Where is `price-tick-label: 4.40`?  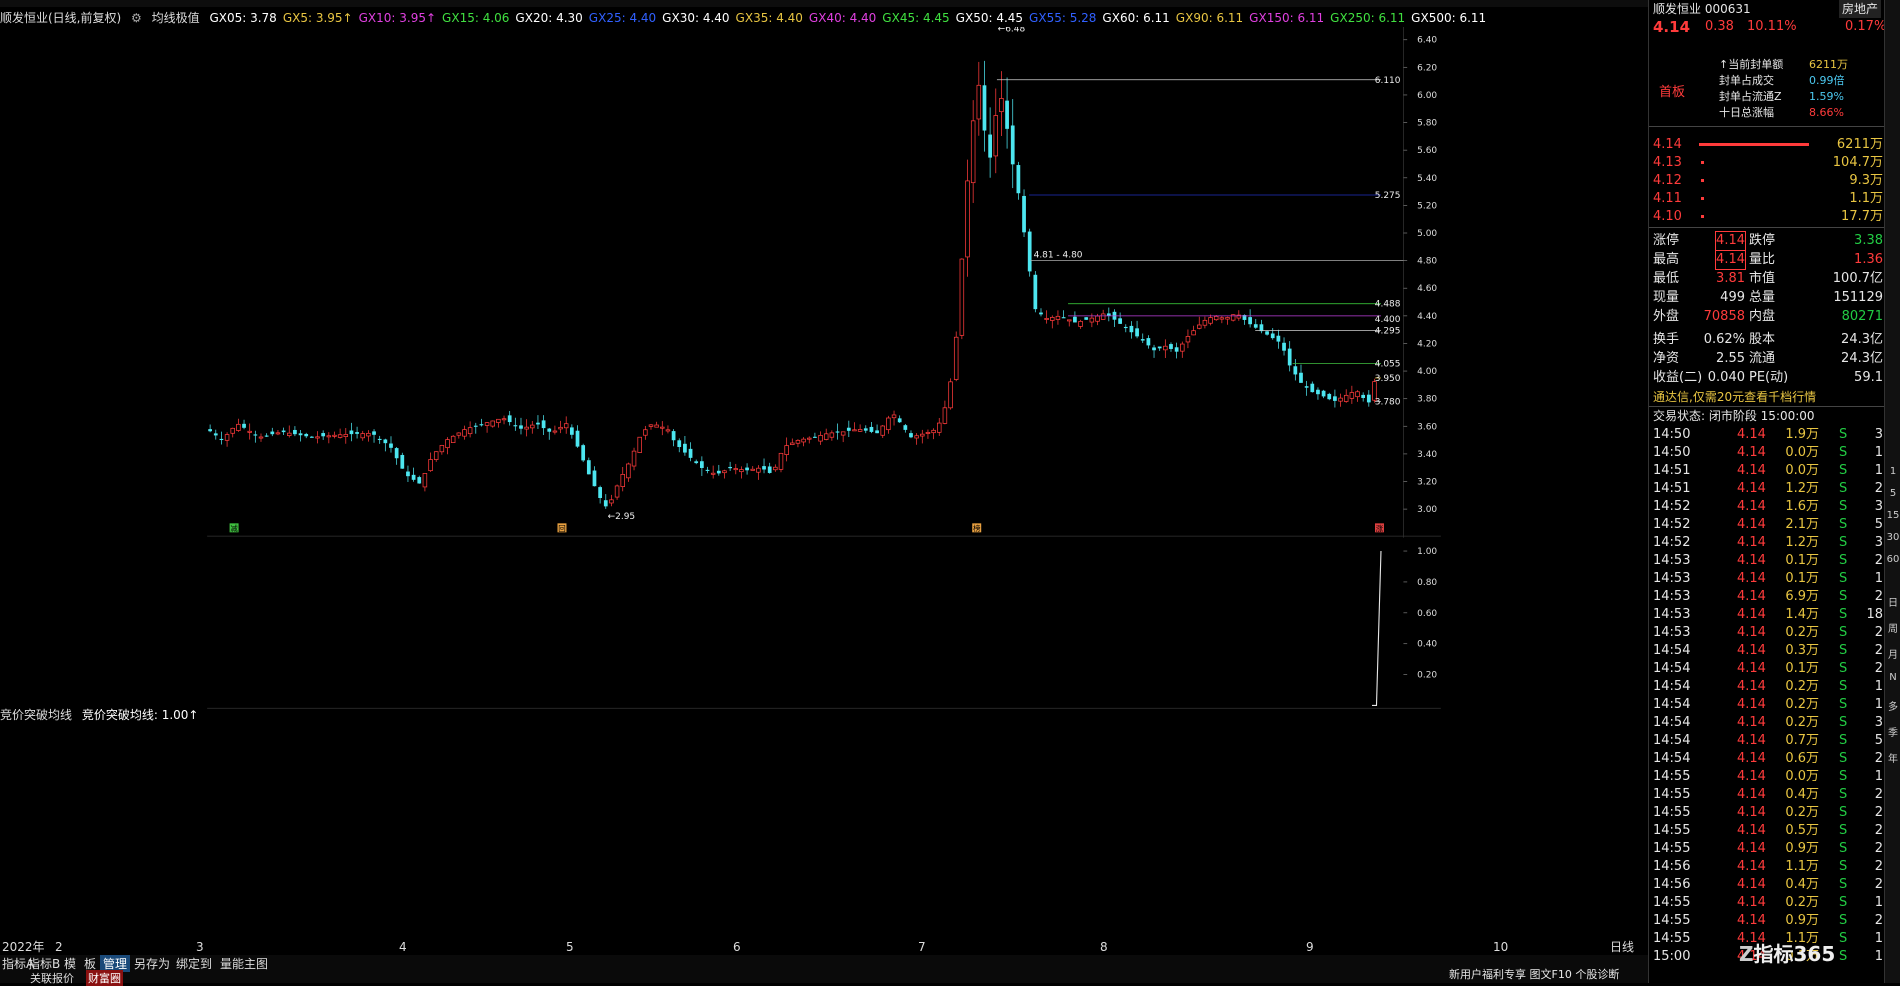 price-tick-label: 4.40 is located at coordinates (1427, 317).